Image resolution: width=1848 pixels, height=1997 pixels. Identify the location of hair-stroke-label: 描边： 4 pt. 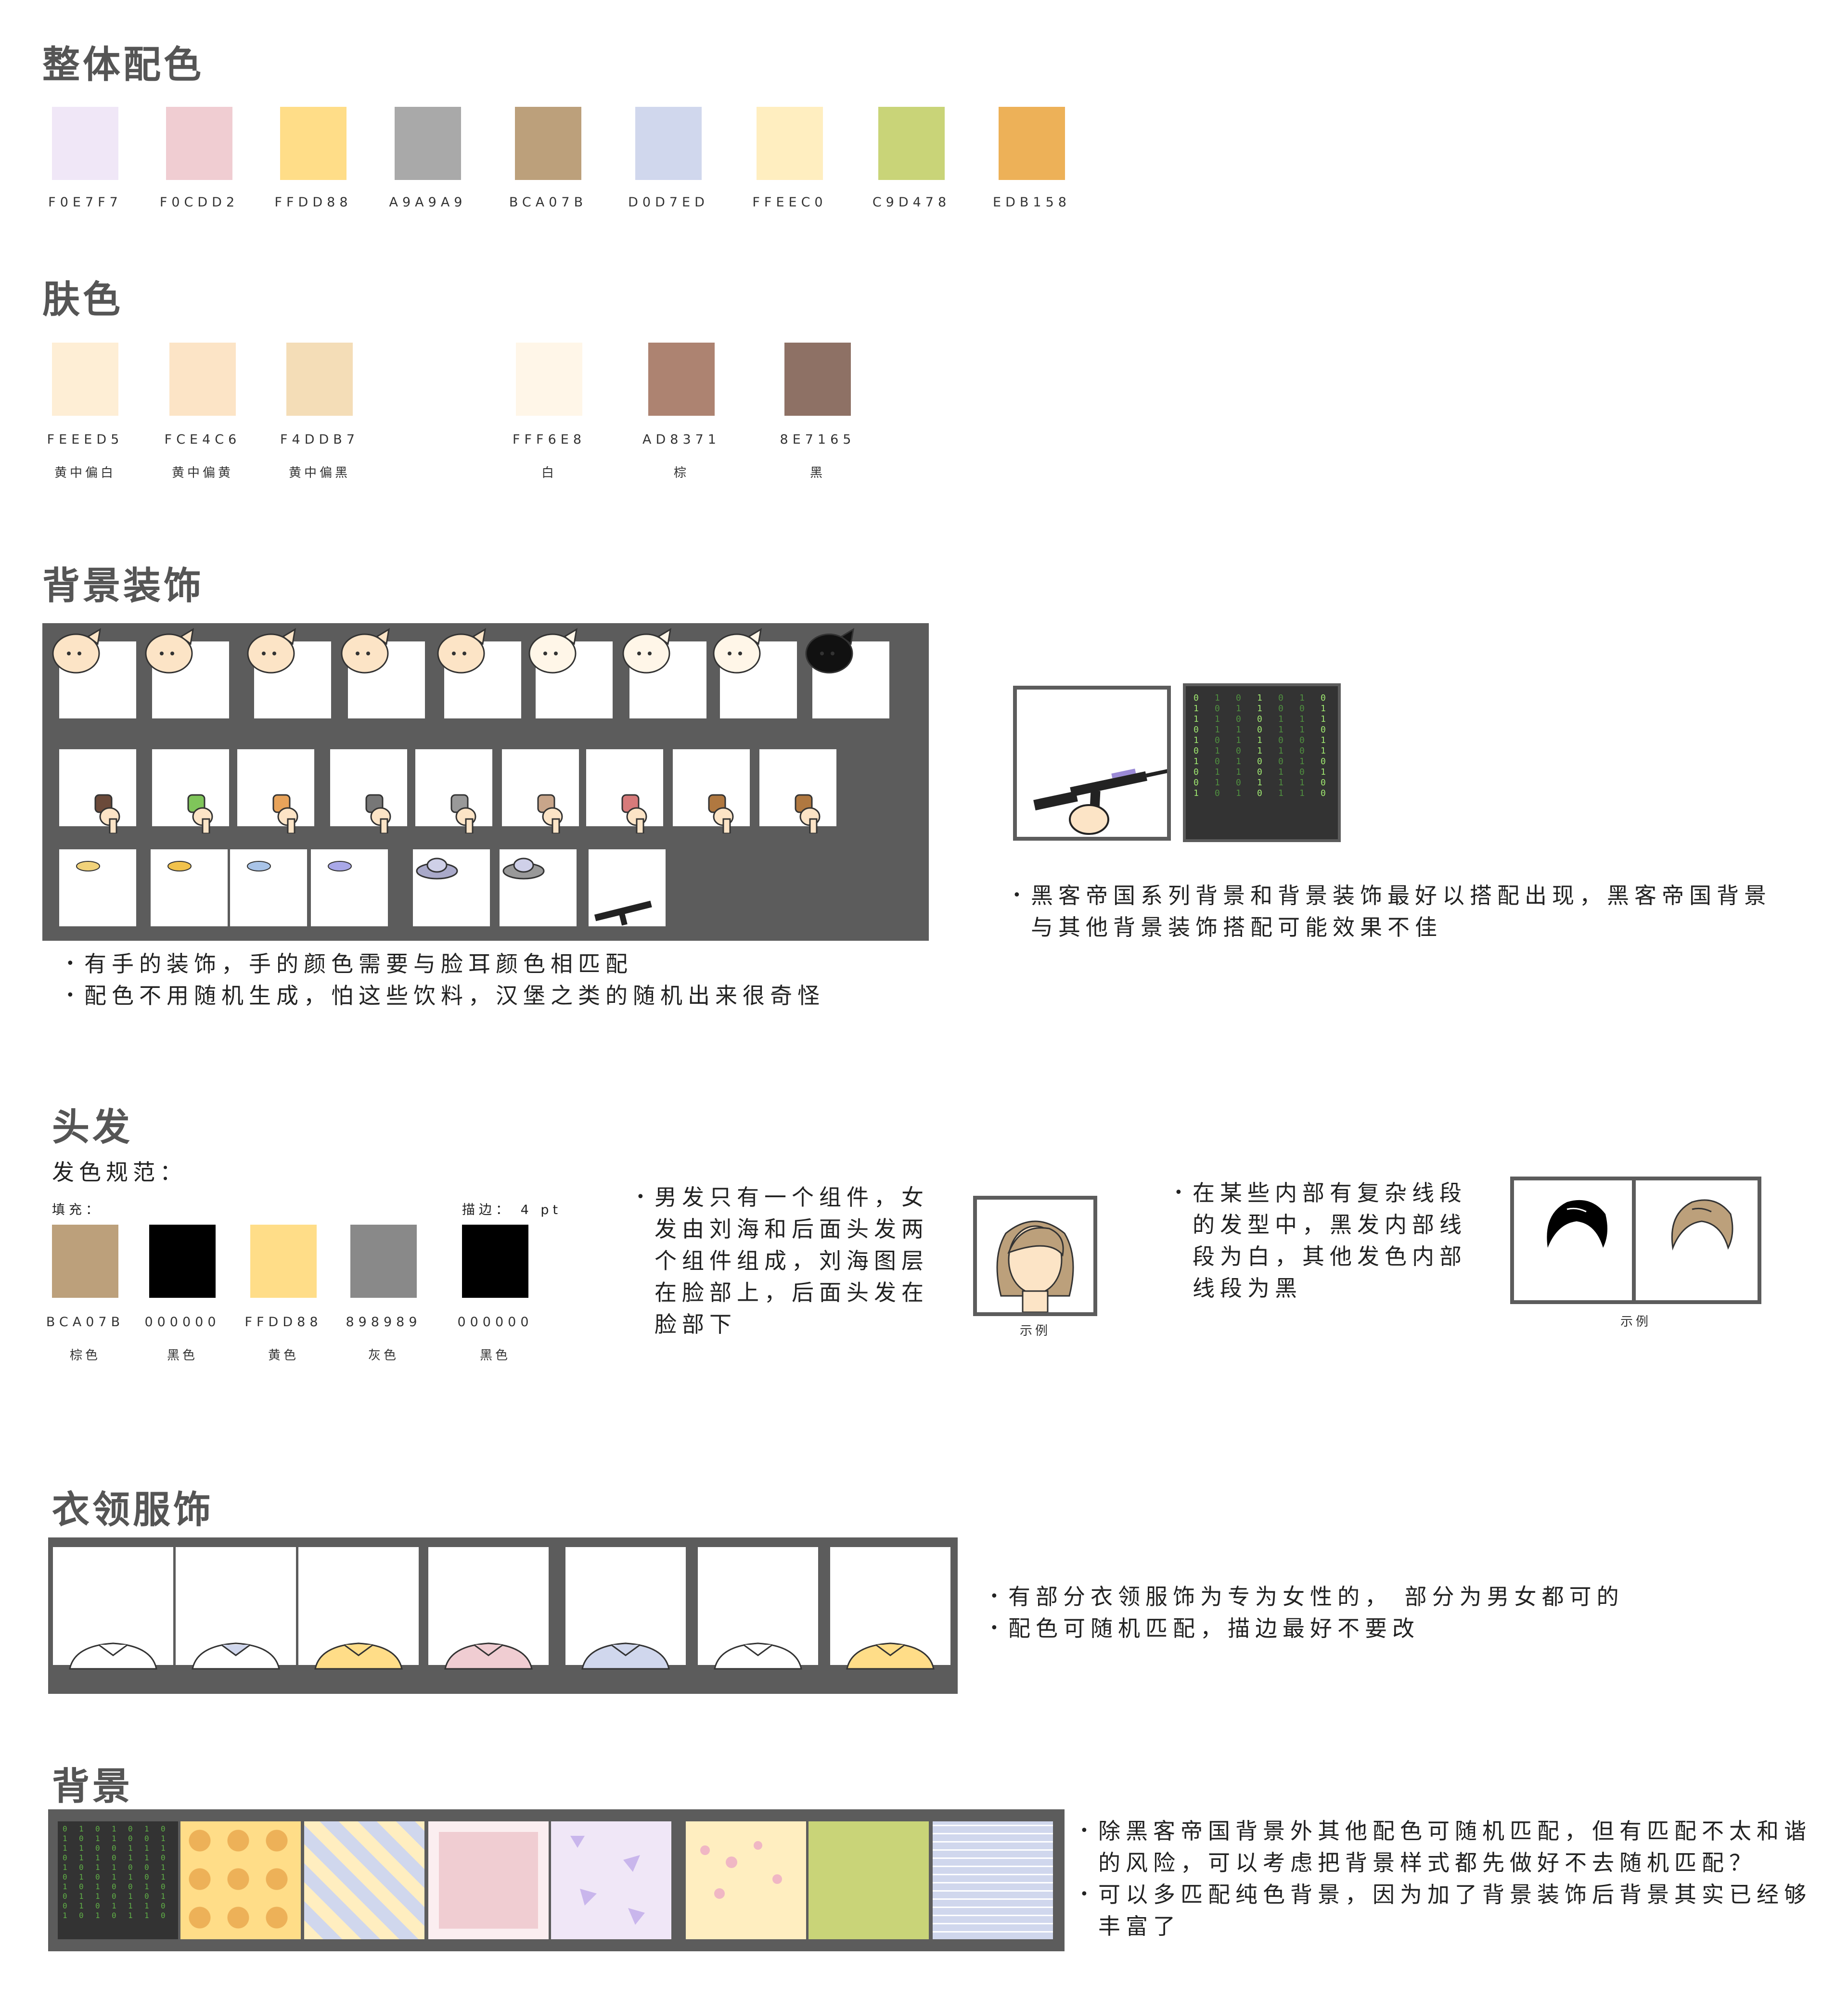
(512, 1210).